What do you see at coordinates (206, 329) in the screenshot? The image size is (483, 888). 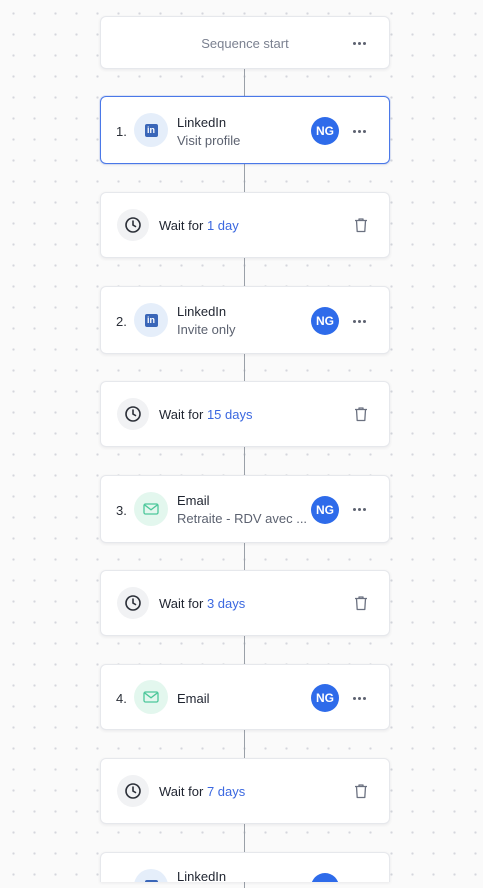 I see `step-subtitle: Invite only` at bounding box center [206, 329].